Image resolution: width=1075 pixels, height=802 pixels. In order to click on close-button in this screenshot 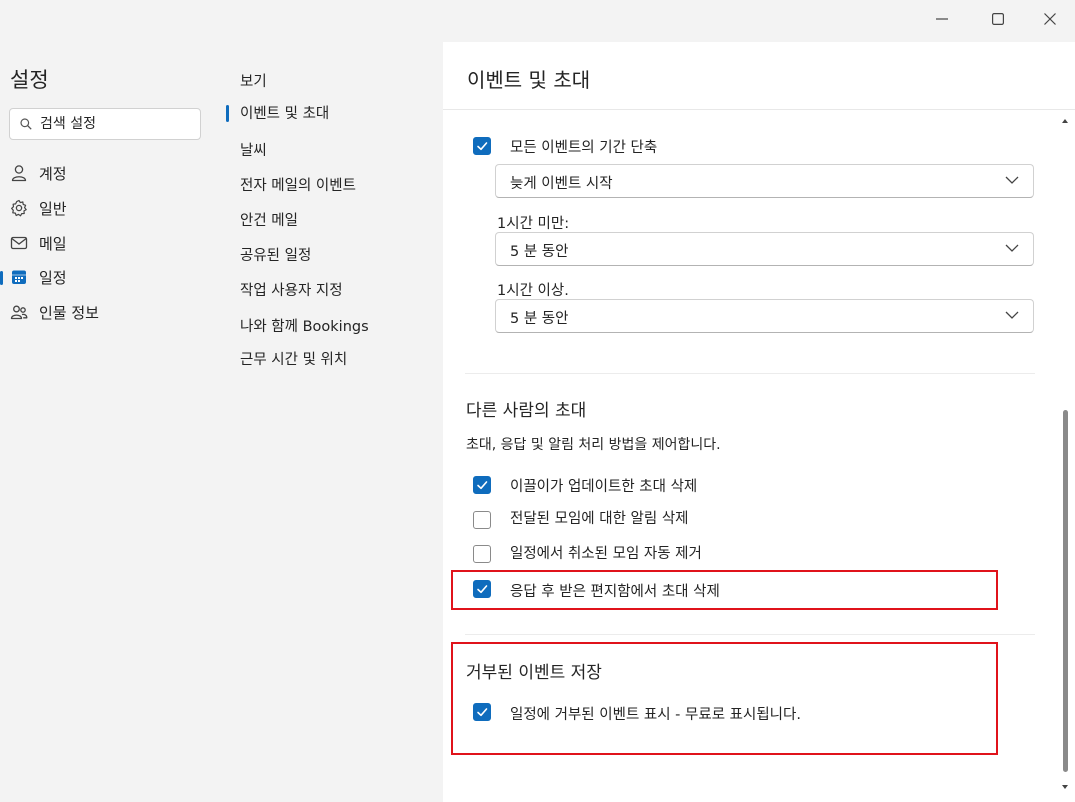, I will do `click(1050, 19)`.